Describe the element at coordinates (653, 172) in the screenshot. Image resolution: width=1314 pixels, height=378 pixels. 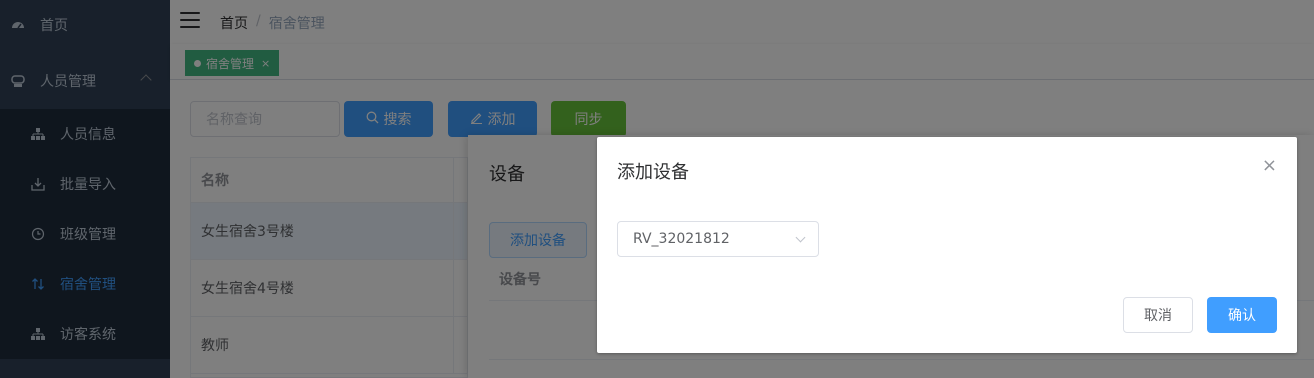
I see `dialog-title: 添加设备` at that location.